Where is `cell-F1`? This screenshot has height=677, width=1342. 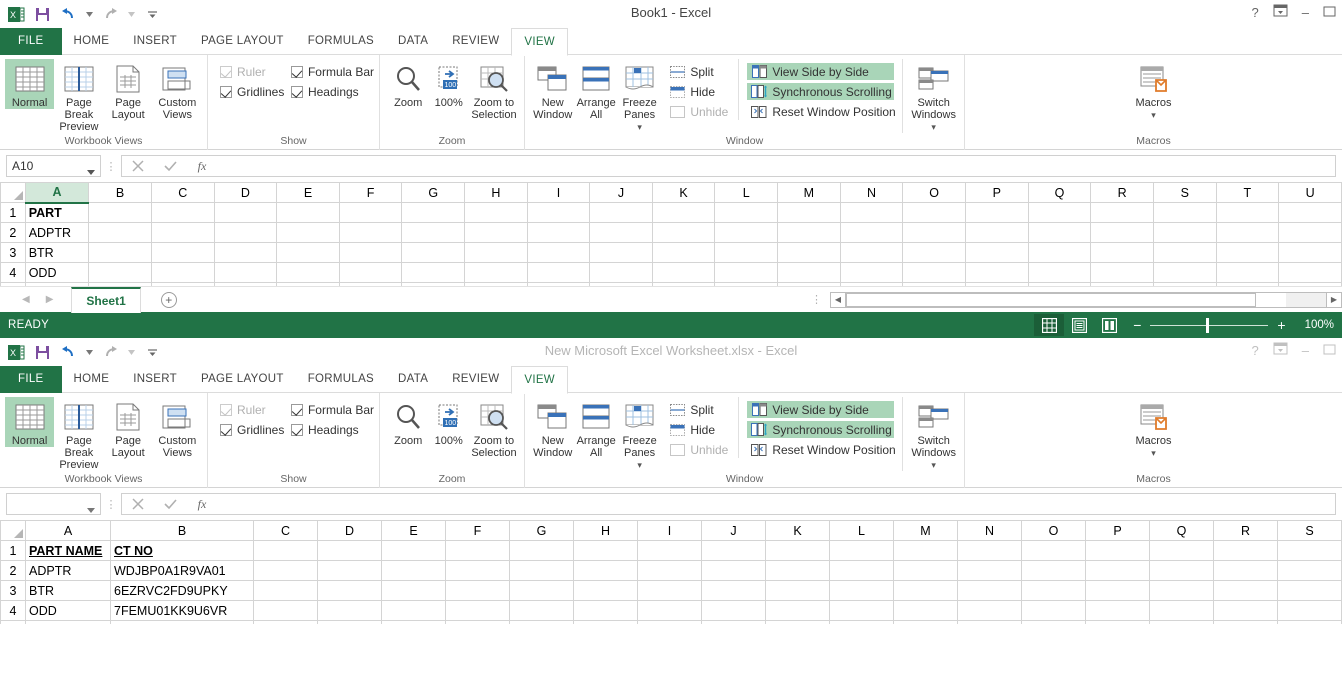 cell-F1 is located at coordinates (370, 212).